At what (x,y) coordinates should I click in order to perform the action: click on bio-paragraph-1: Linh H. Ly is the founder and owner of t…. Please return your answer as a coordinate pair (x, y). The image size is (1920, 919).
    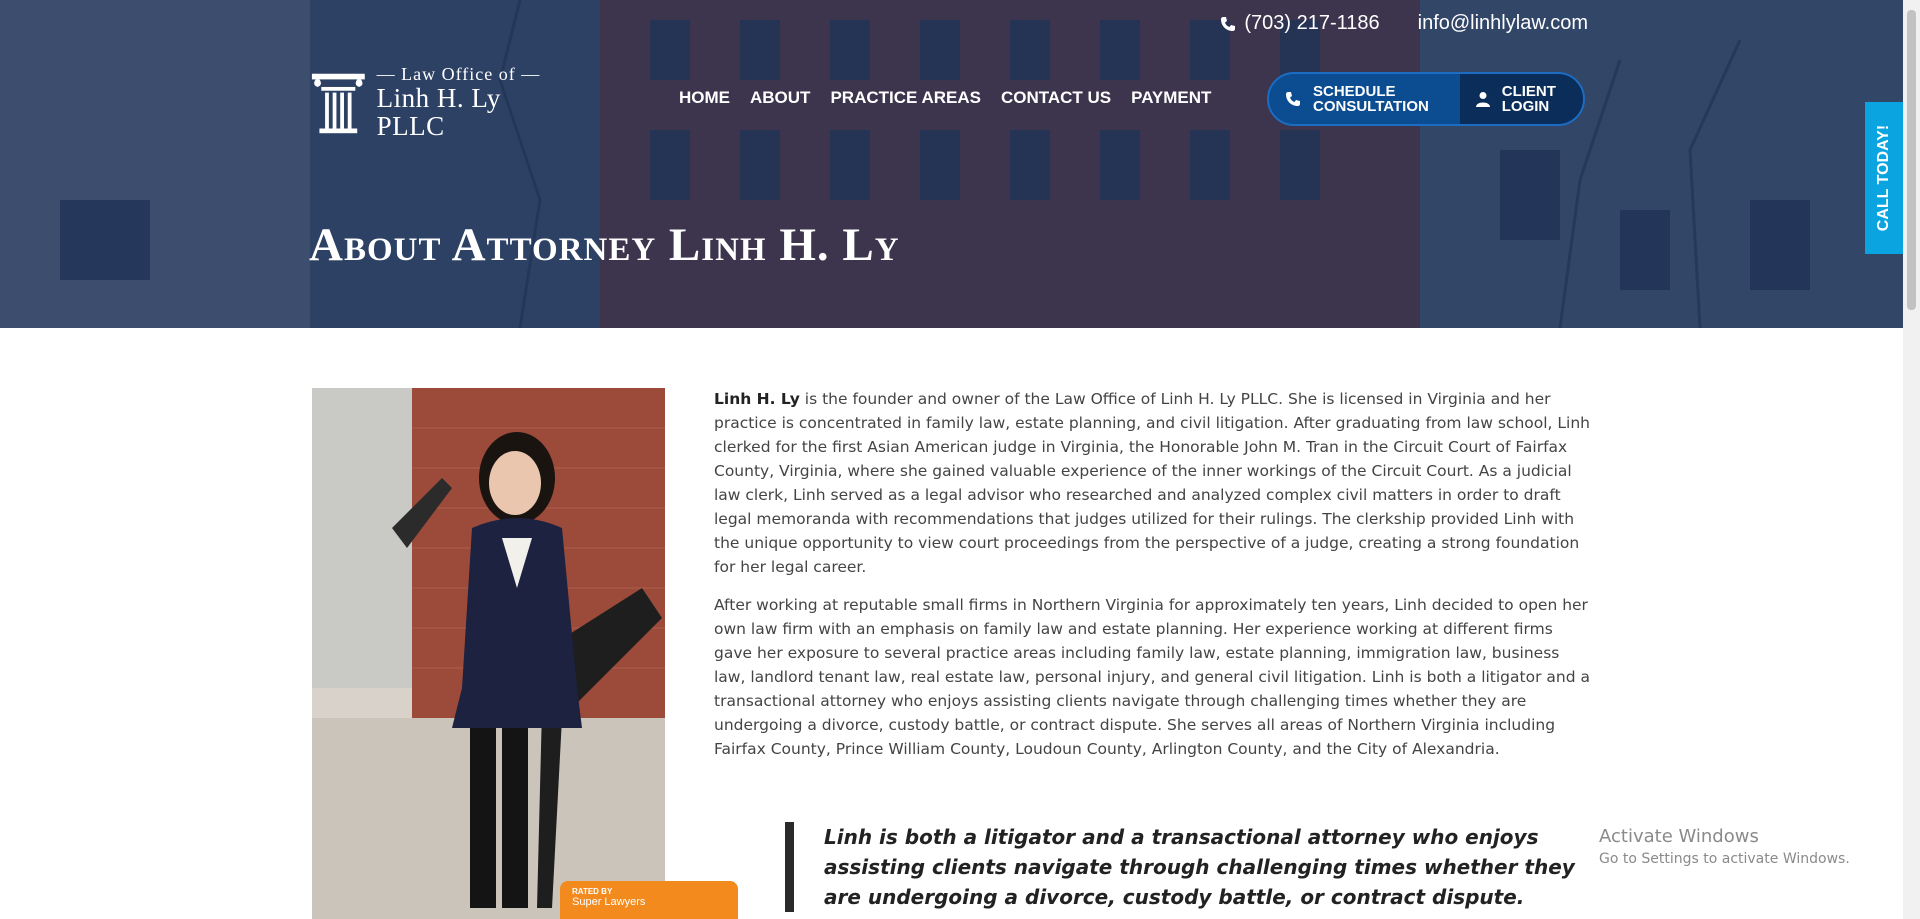
    Looking at the image, I should click on (1154, 483).